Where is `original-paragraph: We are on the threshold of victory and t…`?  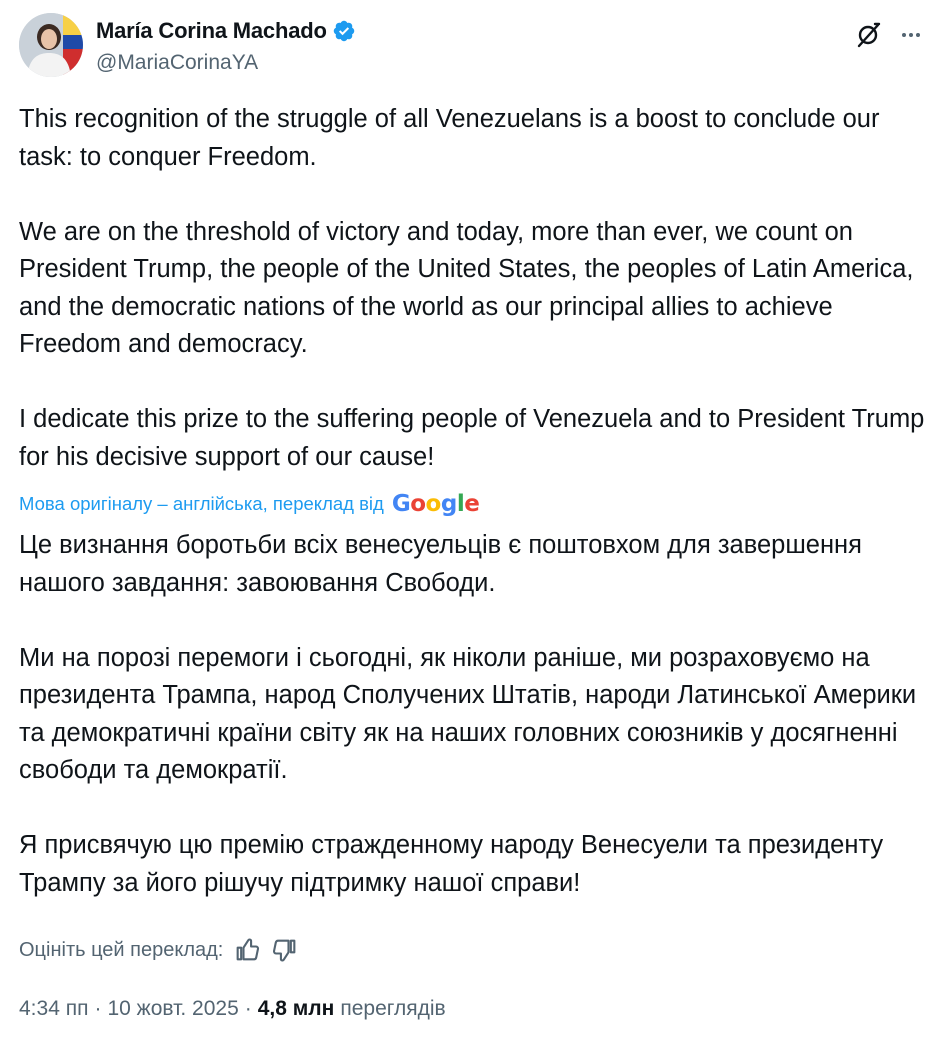 original-paragraph: We are on the threshold of victory and t… is located at coordinates (466, 288).